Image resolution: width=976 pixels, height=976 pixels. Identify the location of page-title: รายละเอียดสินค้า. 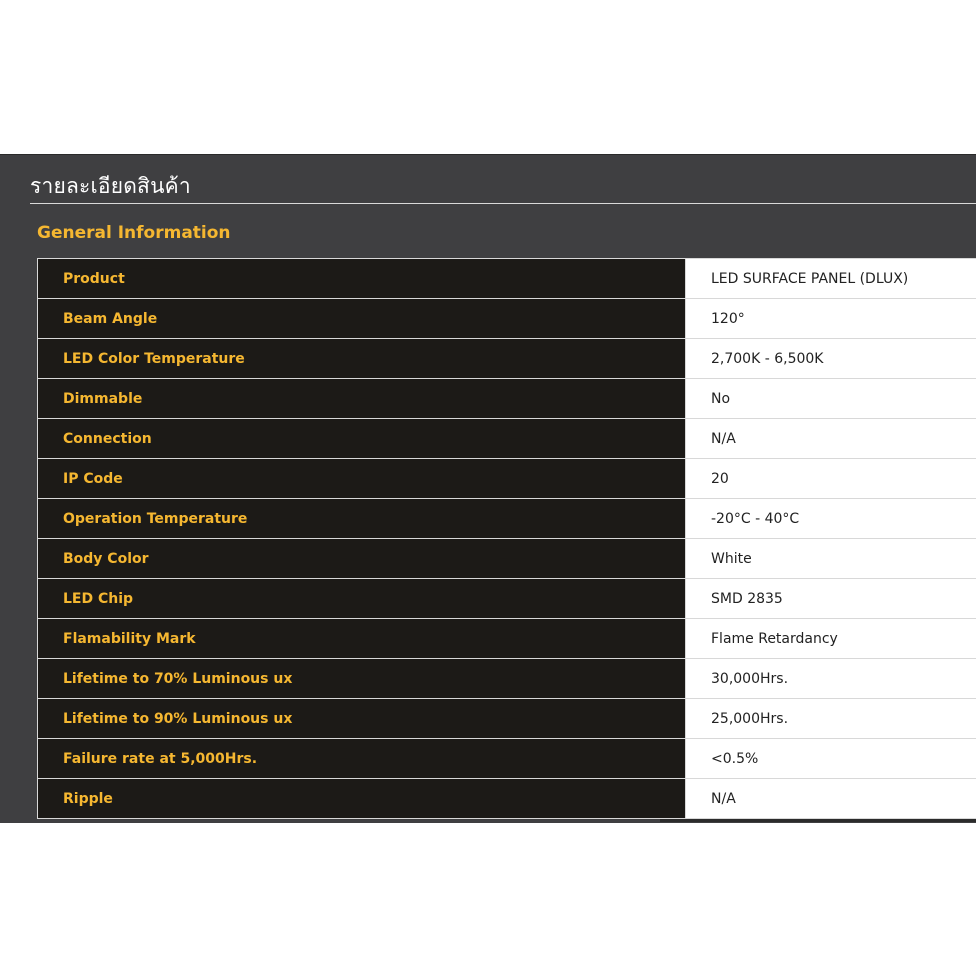
(110, 186).